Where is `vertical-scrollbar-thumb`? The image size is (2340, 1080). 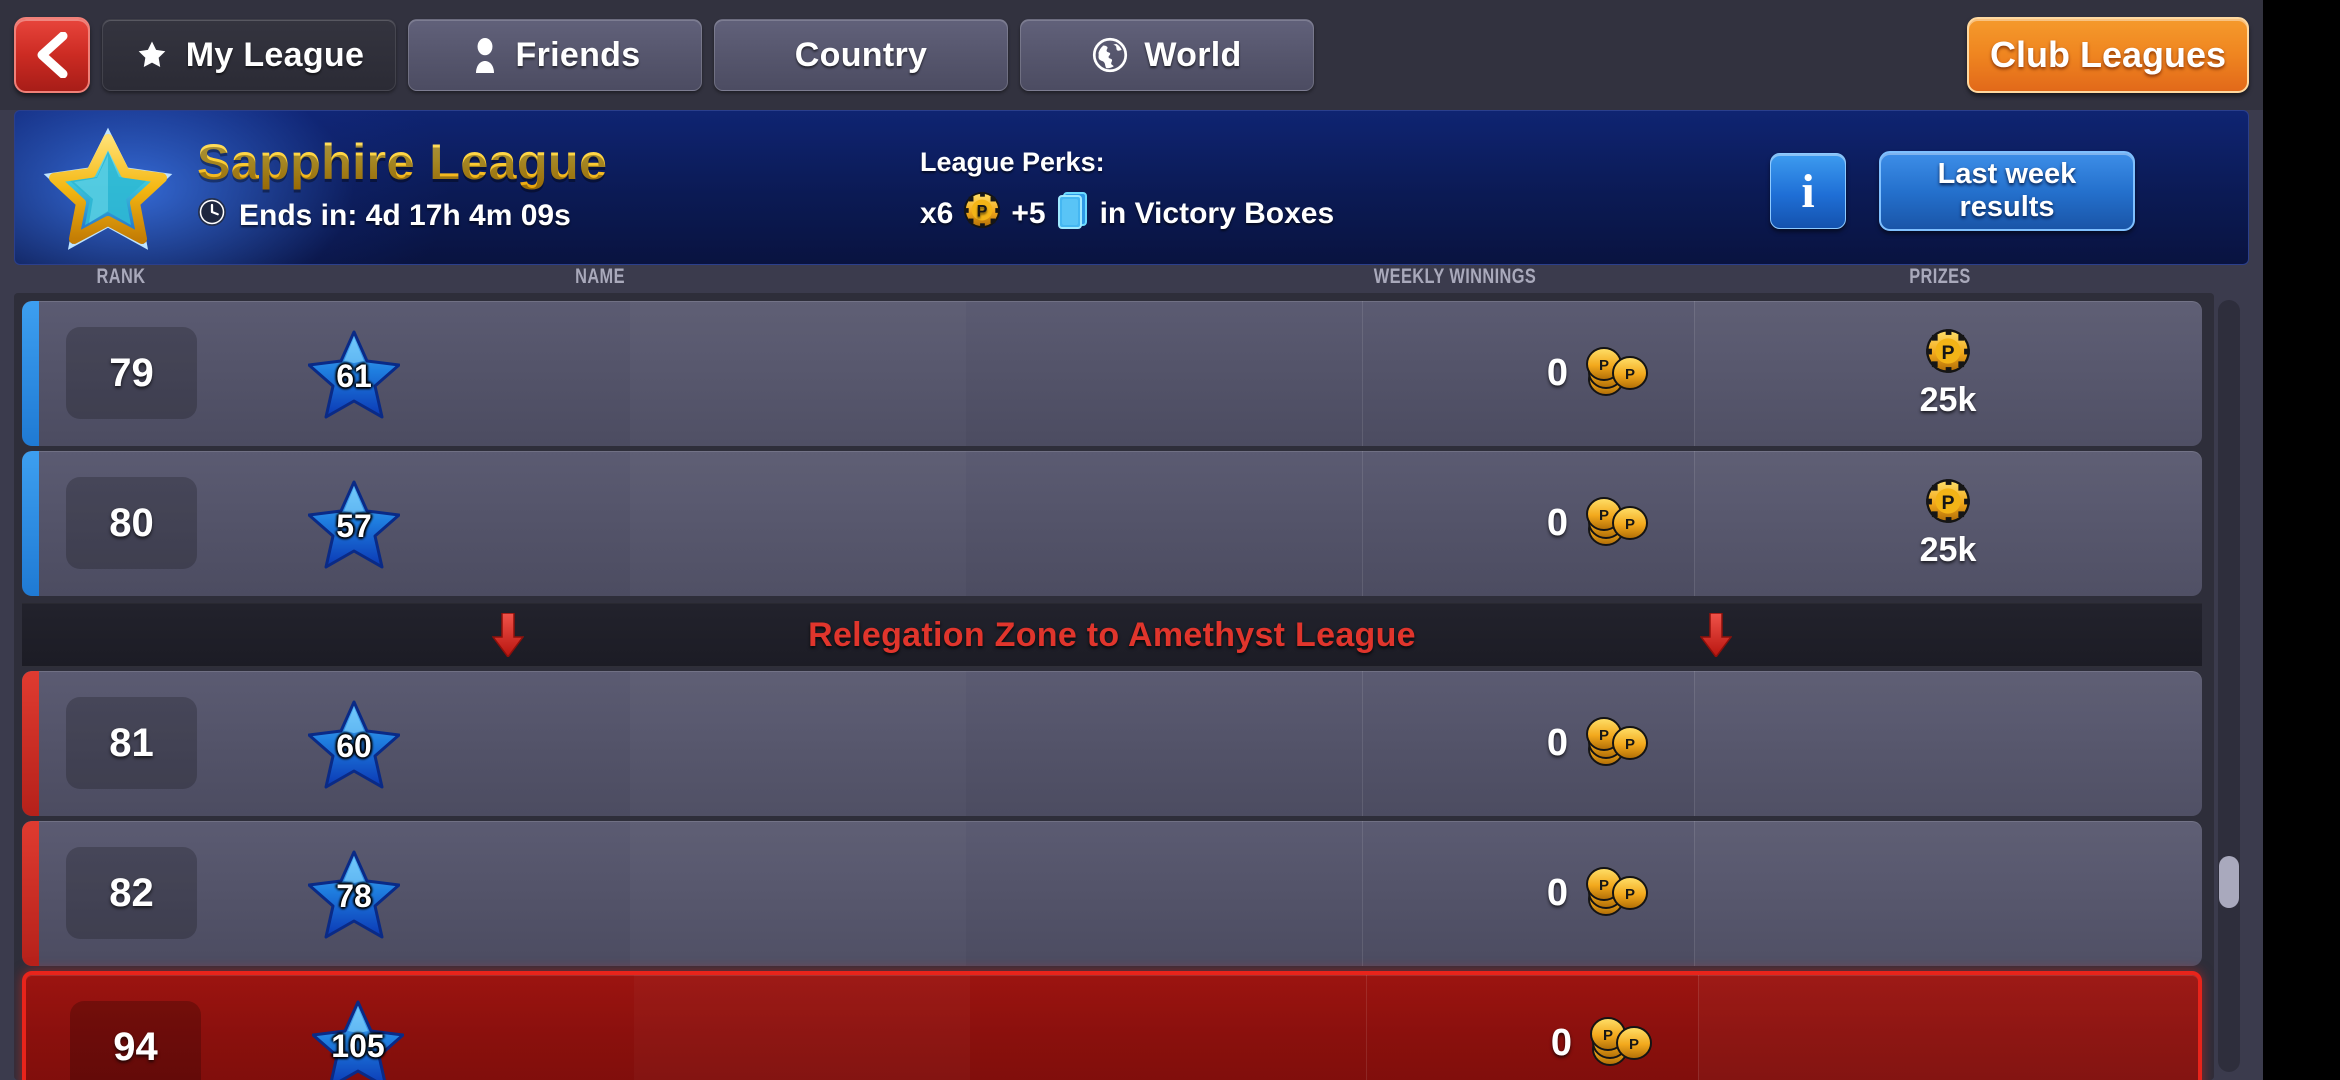
vertical-scrollbar-thumb is located at coordinates (2229, 882).